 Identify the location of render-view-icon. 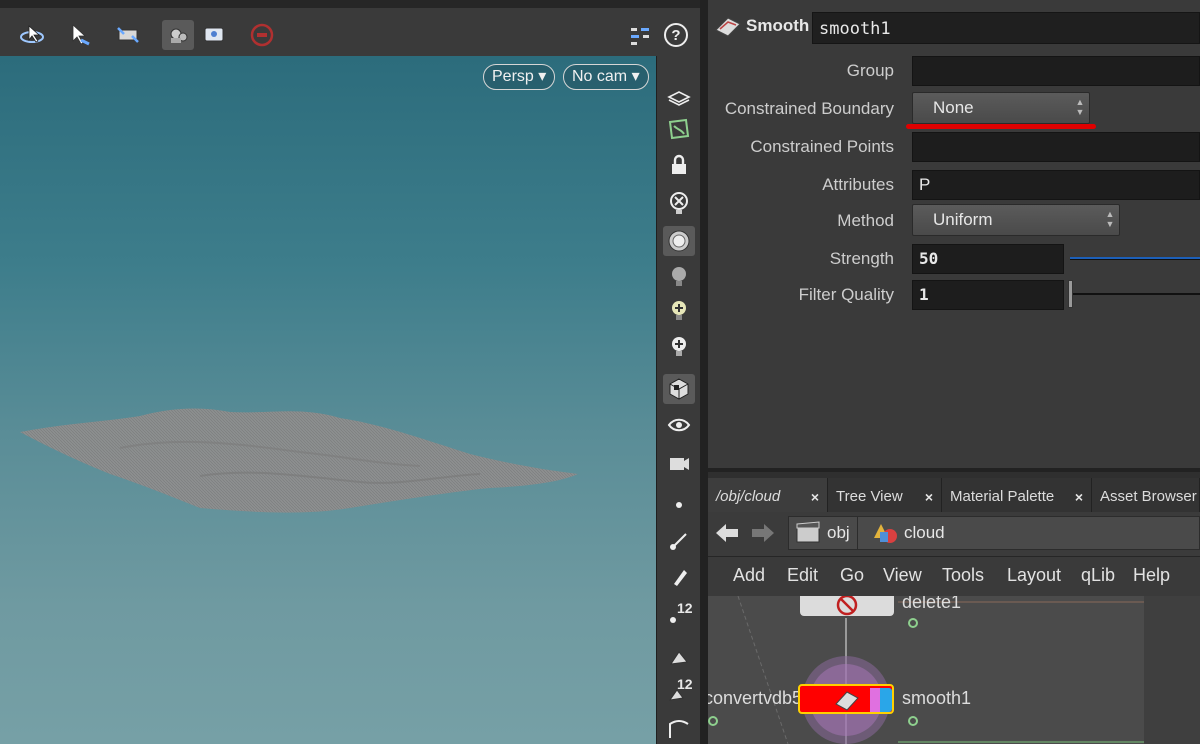
(679, 463).